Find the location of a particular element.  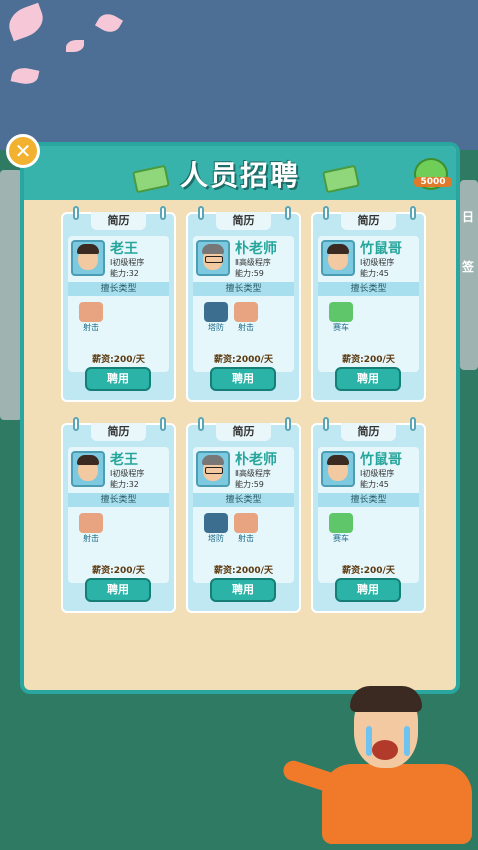

candidate-ability: 能力:32 is located at coordinates (124, 273).